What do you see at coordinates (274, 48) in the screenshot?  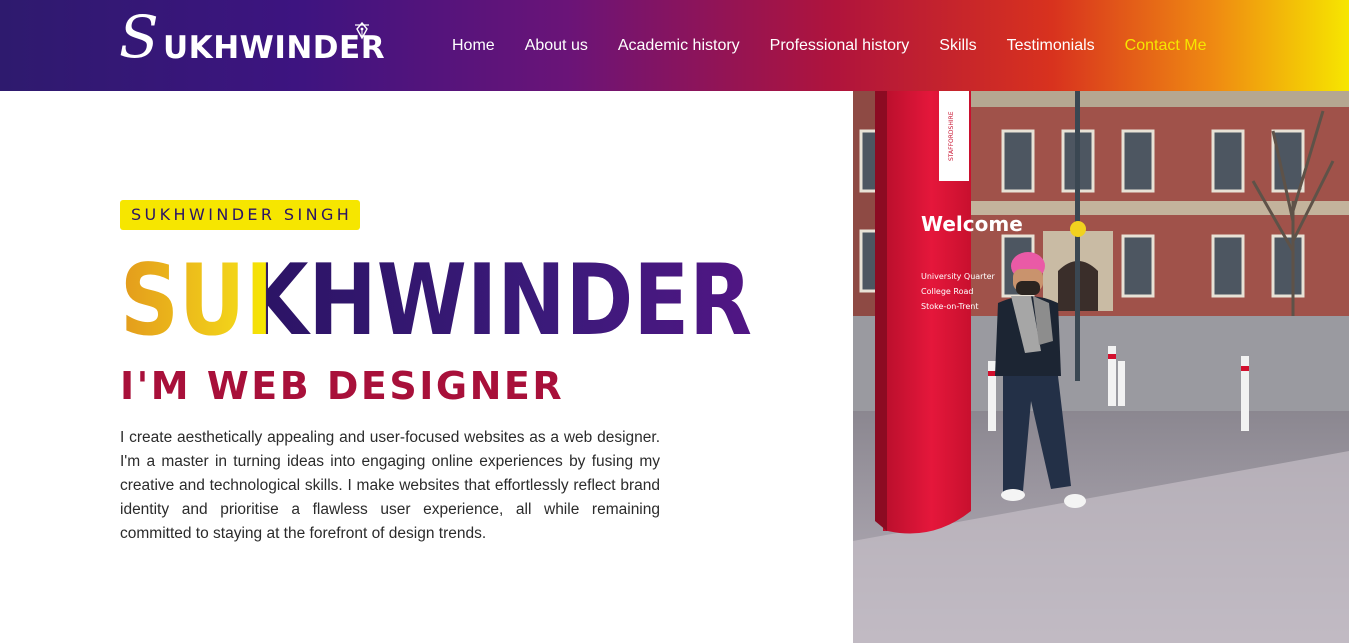 I see `logo-text: UKHWINDER` at bounding box center [274, 48].